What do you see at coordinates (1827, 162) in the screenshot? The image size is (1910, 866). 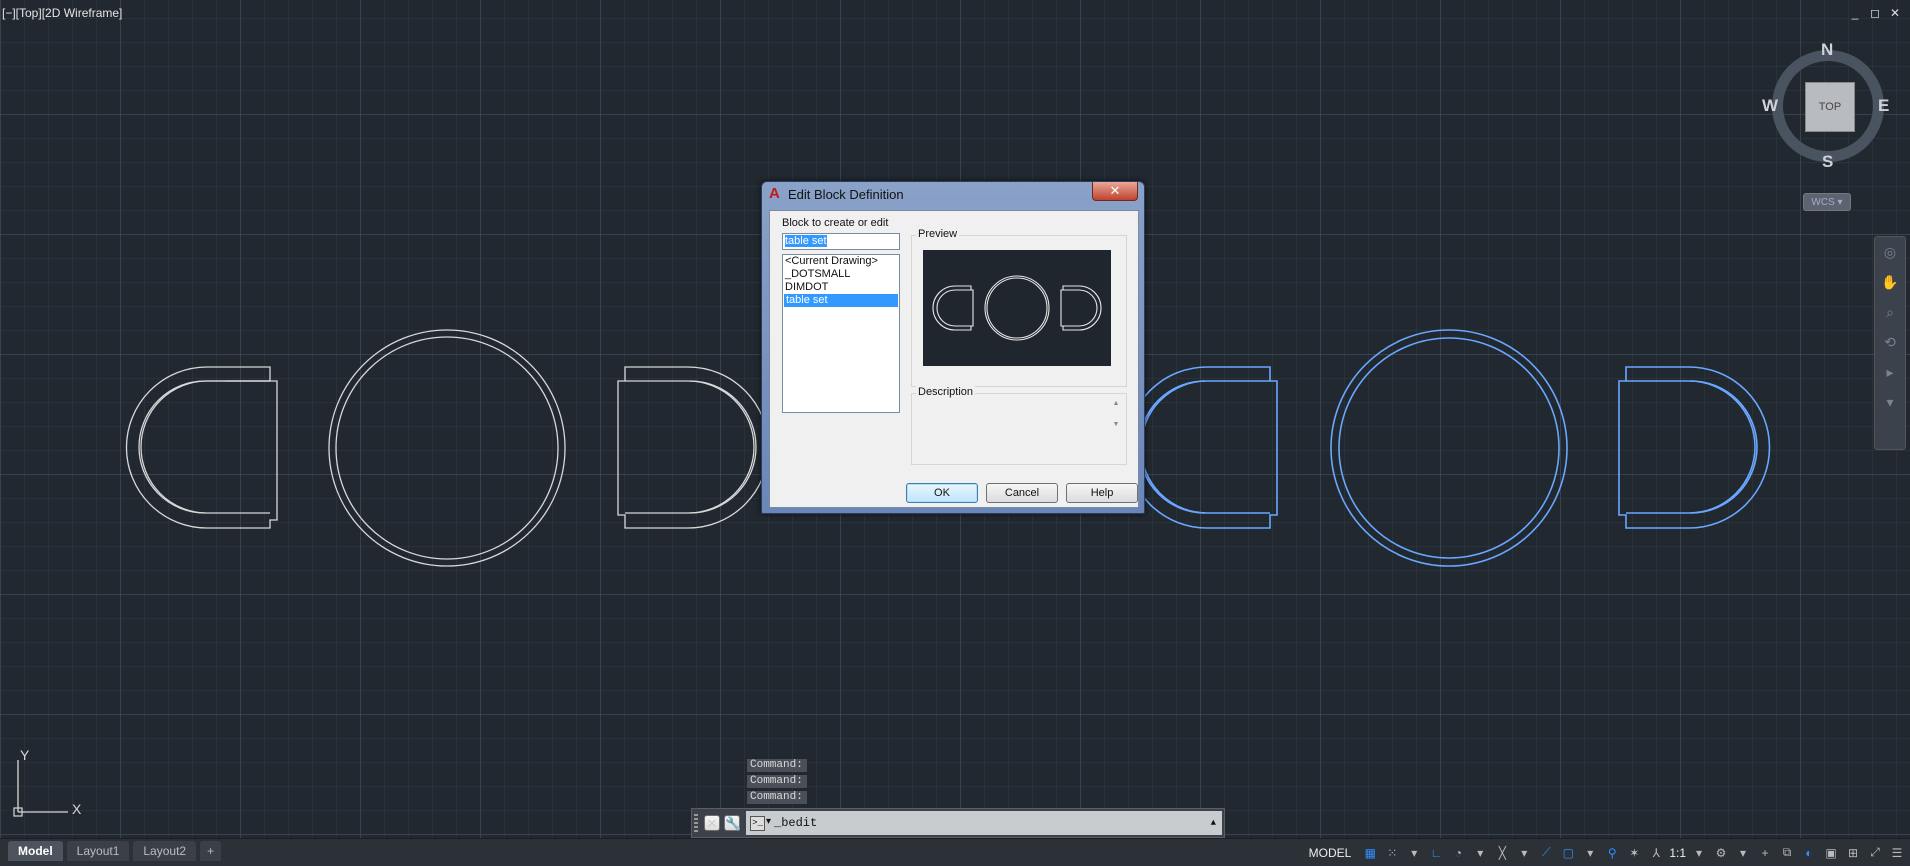 I see `compass-south: S` at bounding box center [1827, 162].